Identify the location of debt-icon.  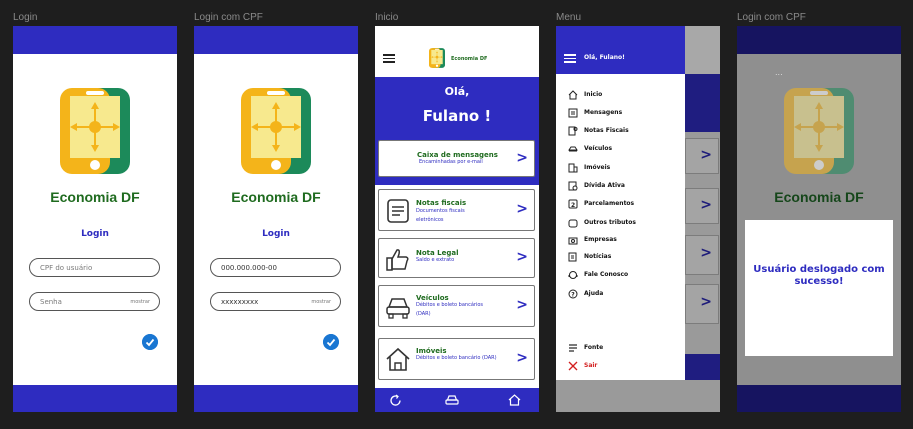
(573, 186).